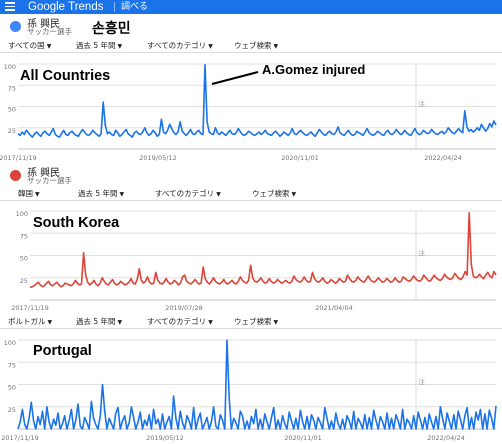  What do you see at coordinates (251, 194) in the screenshot?
I see `filter-bar-2: 韓国 ▼ 過去 5 年間 ▼ すべてのカテゴリ ▼ ウェブ検索 ▼` at bounding box center [251, 194].